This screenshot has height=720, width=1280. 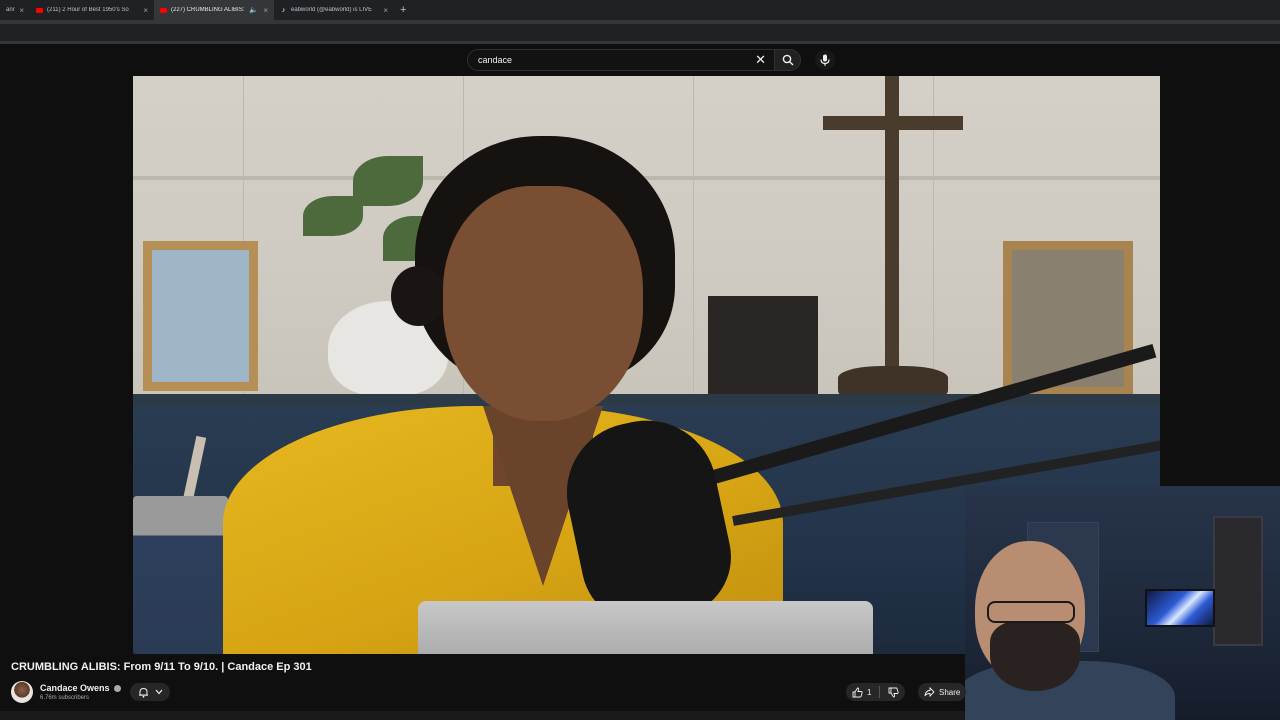 I want to click on laptop, so click(x=645, y=627).